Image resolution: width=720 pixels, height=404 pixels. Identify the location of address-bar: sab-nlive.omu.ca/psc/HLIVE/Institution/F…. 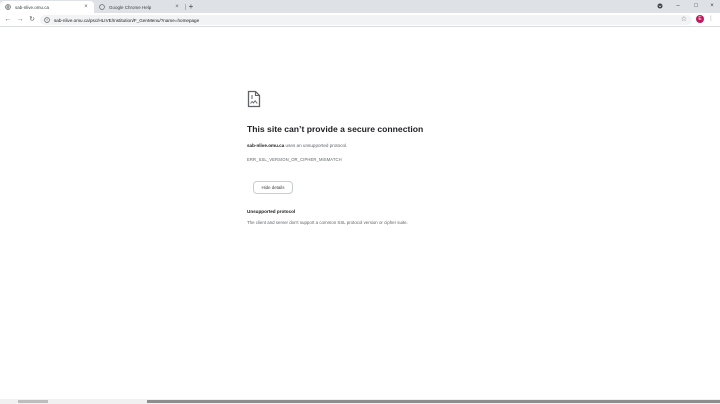
(366, 20).